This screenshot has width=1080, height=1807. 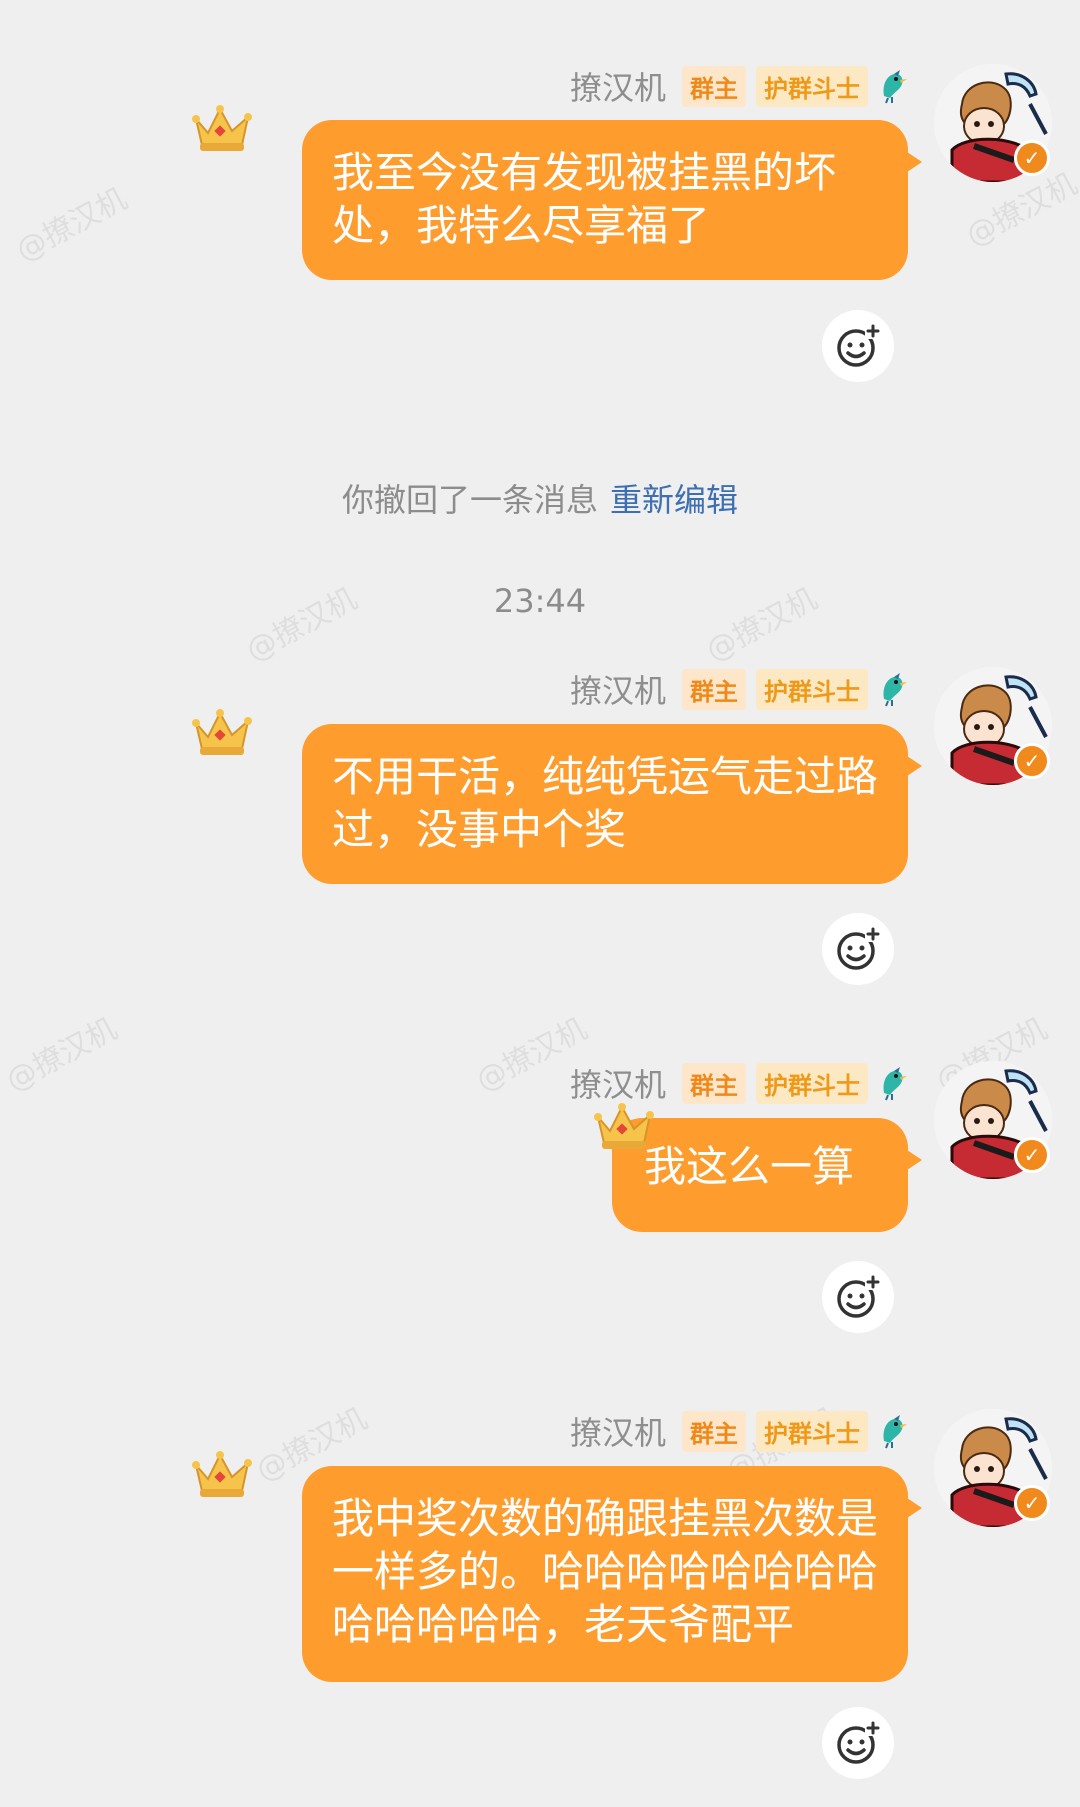 What do you see at coordinates (749, 1166) in the screenshot?
I see `message-line: 我这么一算` at bounding box center [749, 1166].